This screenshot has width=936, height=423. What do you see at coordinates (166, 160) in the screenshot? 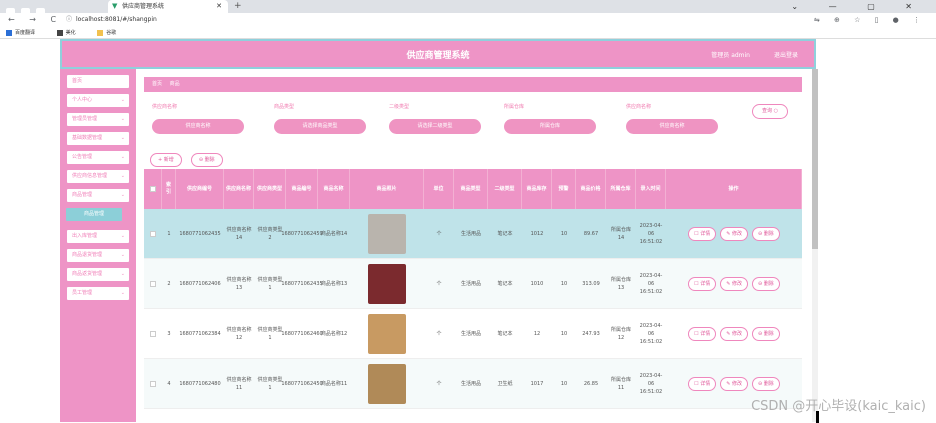
I see `add-button: + 新增` at bounding box center [166, 160].